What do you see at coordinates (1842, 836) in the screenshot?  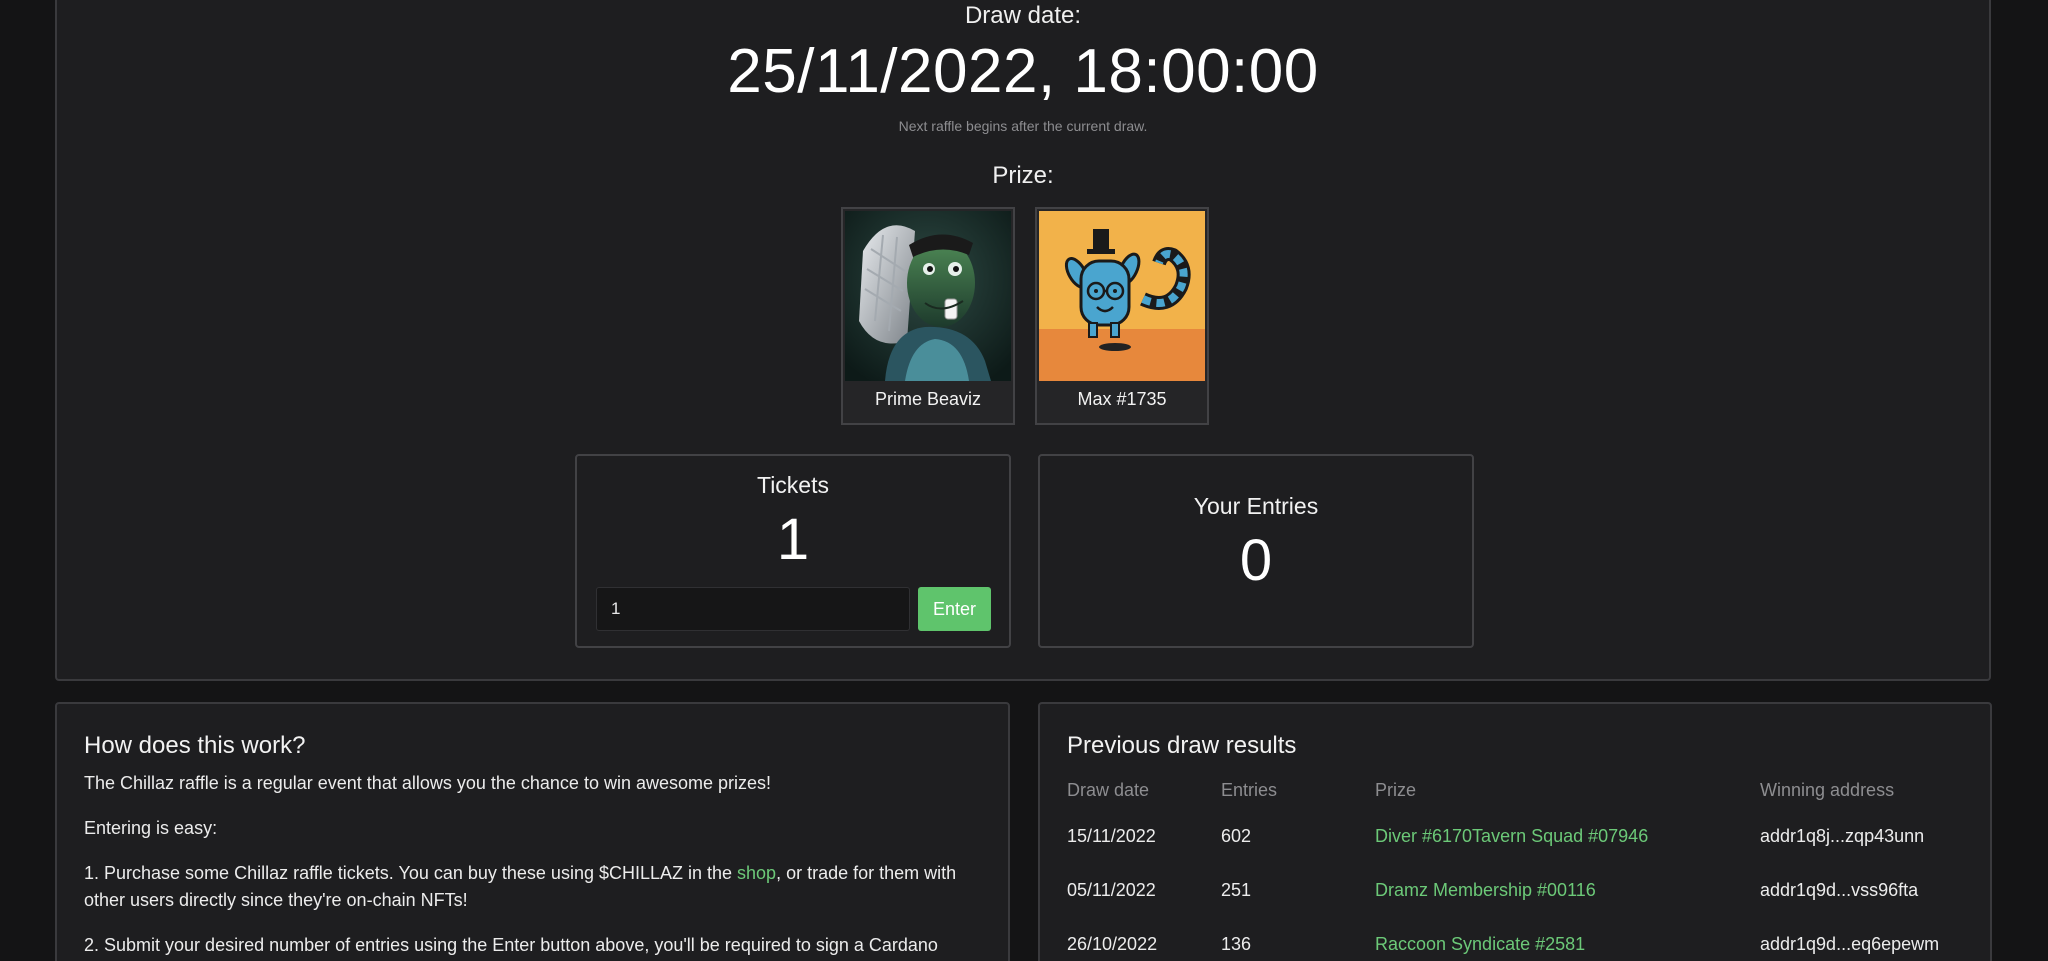 I see `row-winning-address: addr1q8j...zqp43unn` at bounding box center [1842, 836].